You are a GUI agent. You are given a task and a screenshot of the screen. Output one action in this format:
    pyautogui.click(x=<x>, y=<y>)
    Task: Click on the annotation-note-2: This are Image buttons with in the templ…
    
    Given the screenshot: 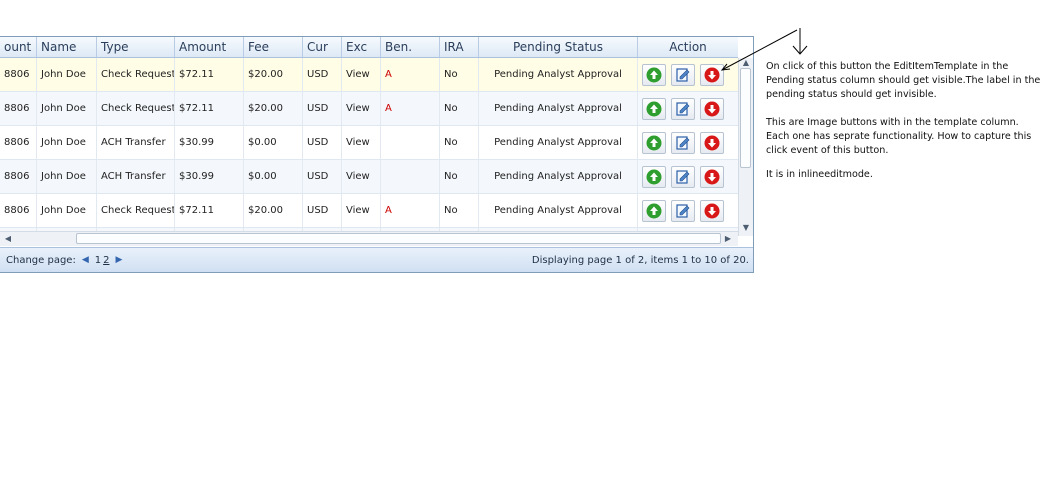 What is the action you would take?
    pyautogui.click(x=899, y=136)
    